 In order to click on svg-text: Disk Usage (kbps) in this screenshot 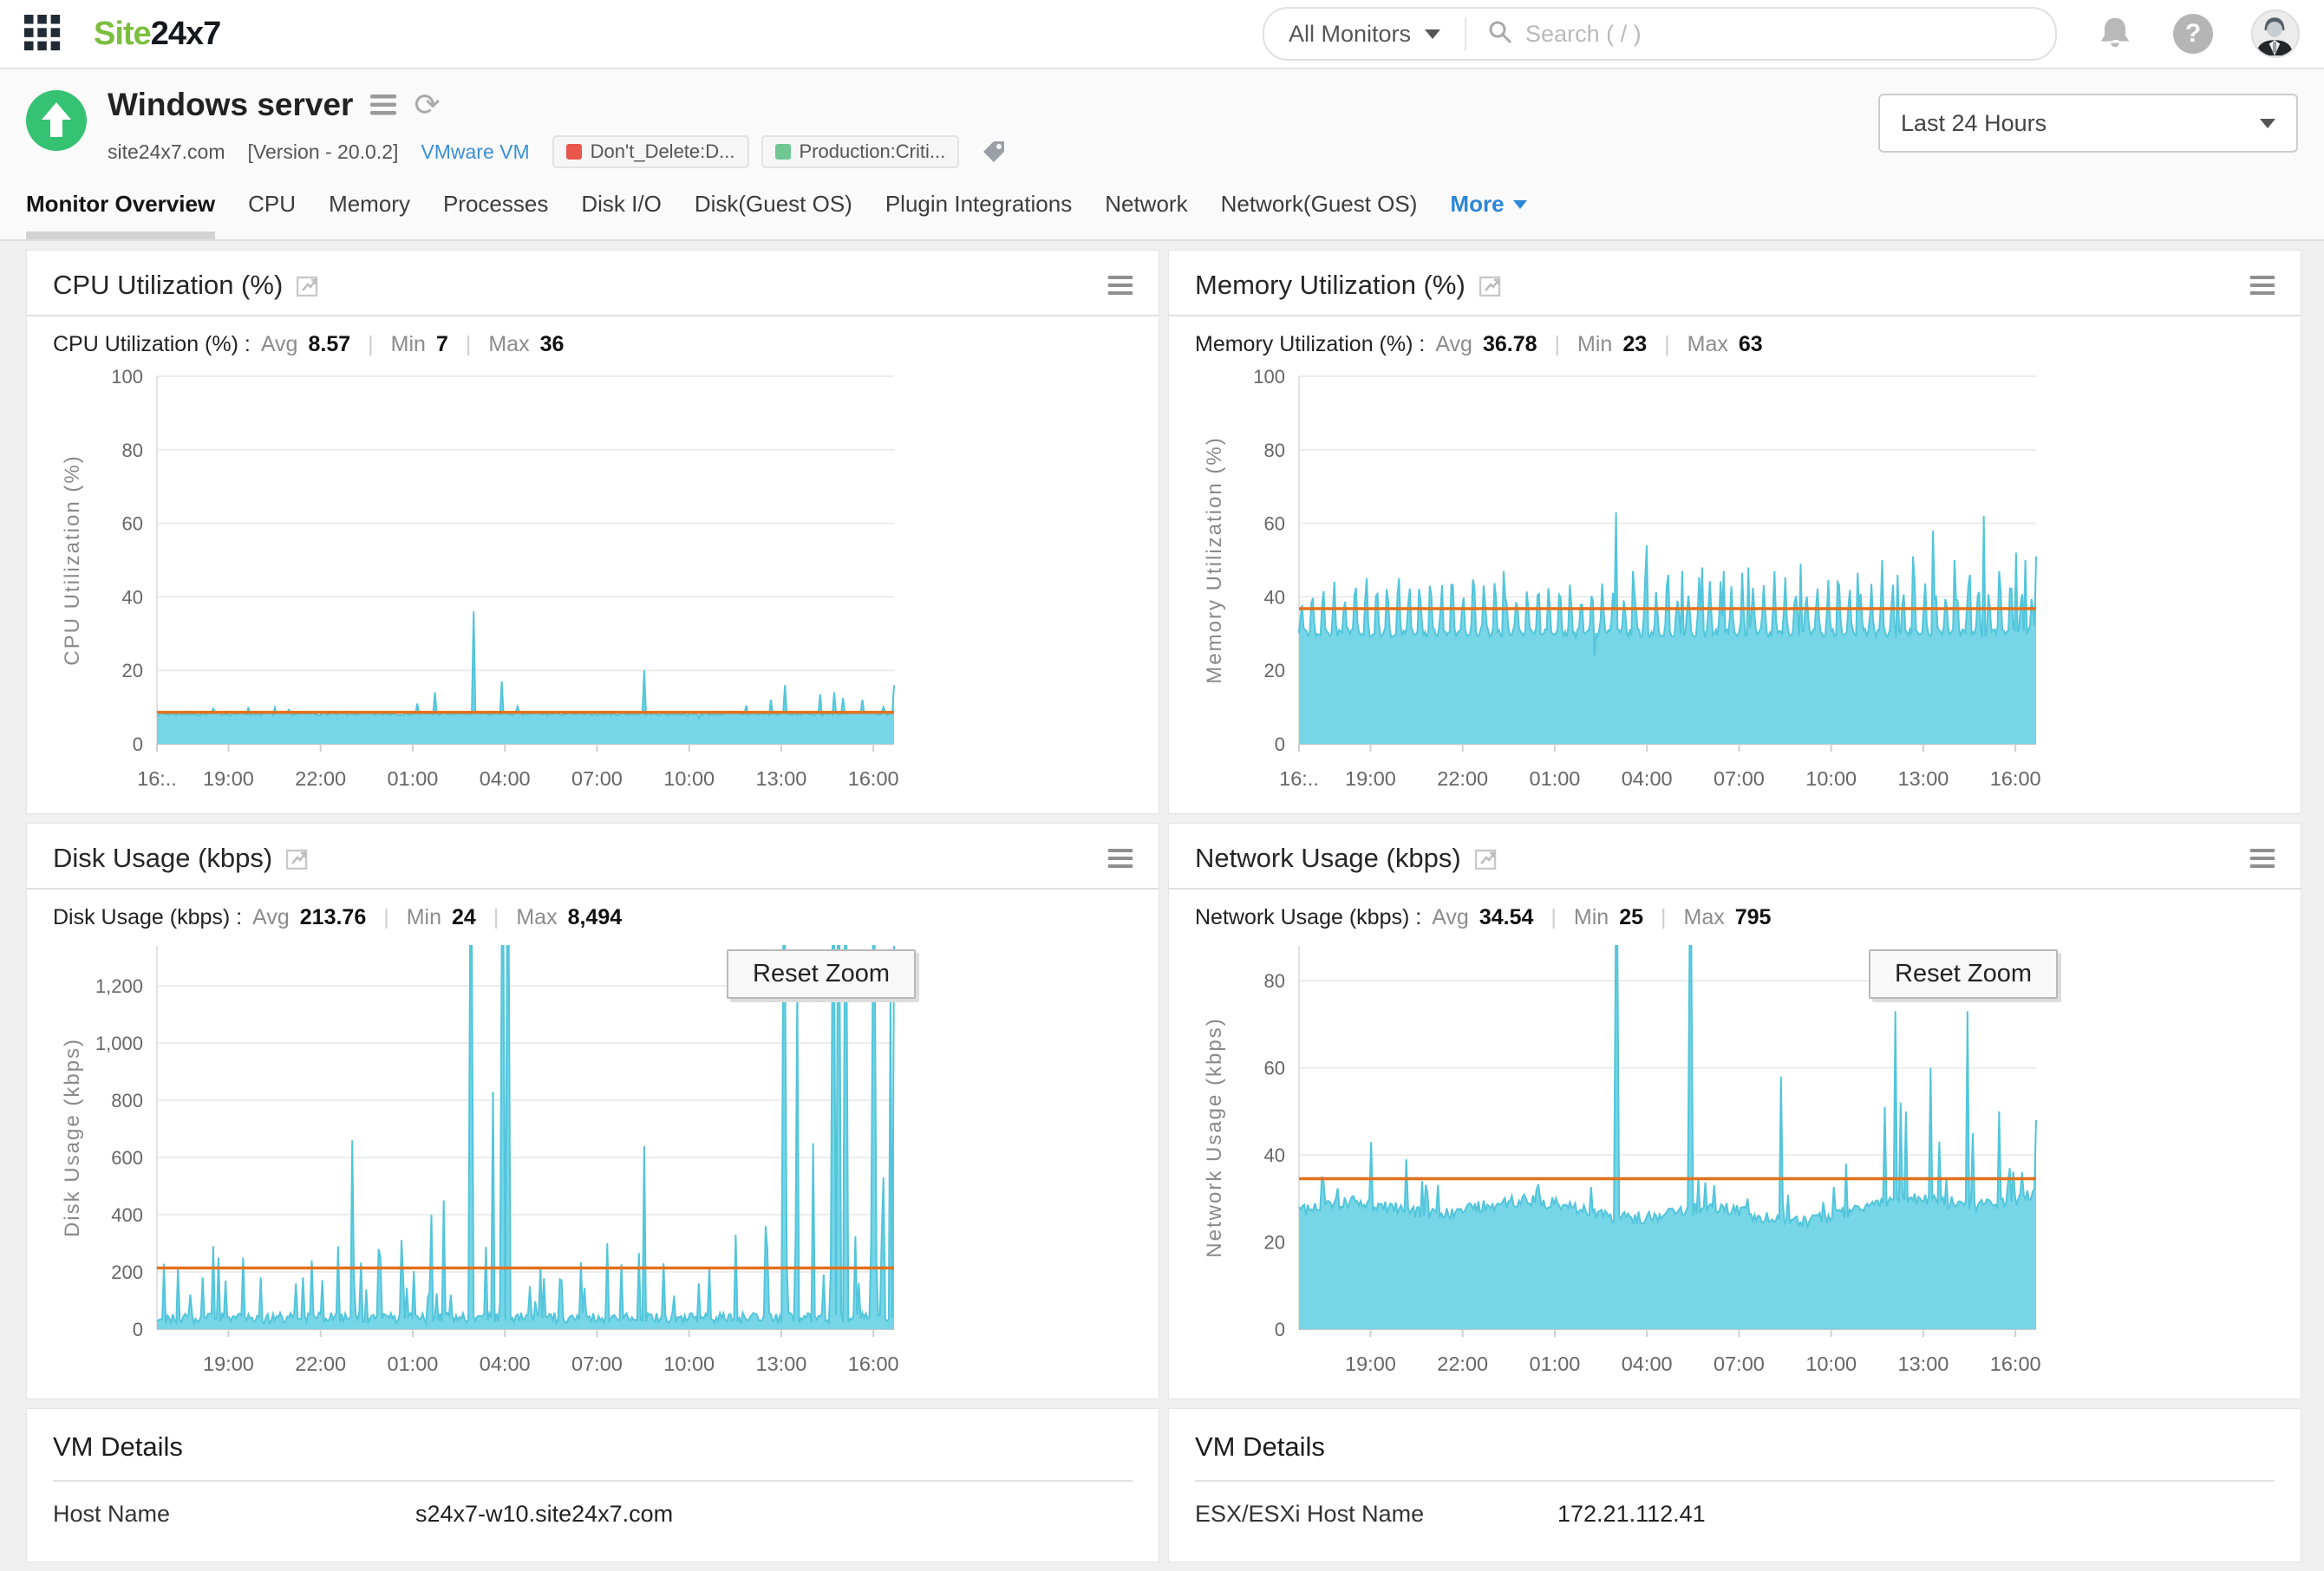, I will do `click(72, 1138)`.